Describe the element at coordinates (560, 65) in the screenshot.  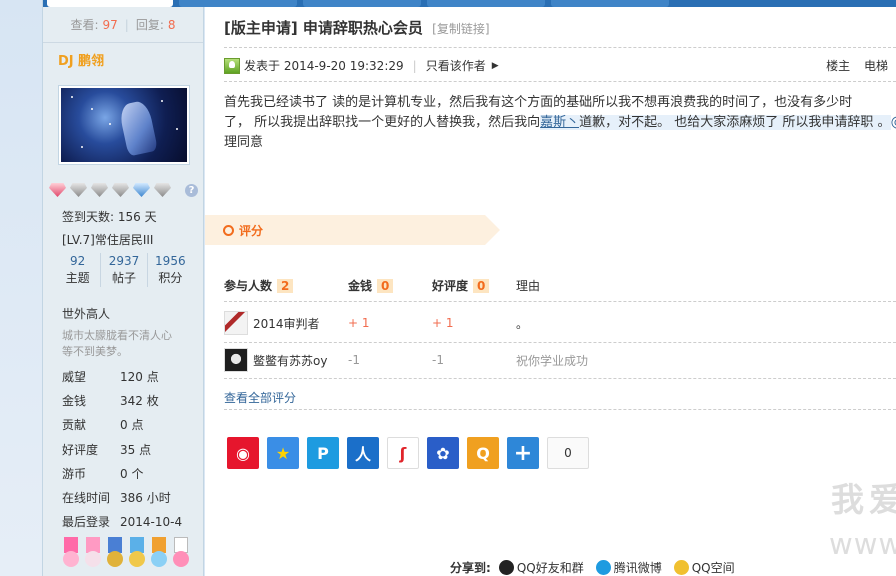
I see `post-meta: 发表于 2014-9-20 19:32:29 | 只看该作者 ▶ 楼主 电梯` at that location.